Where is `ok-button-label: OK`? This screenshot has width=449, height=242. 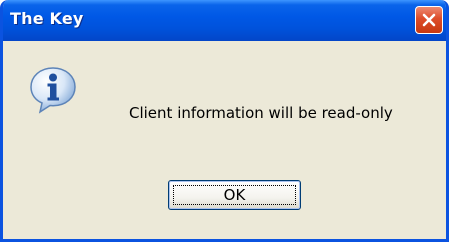 ok-button-label: OK is located at coordinates (234, 195).